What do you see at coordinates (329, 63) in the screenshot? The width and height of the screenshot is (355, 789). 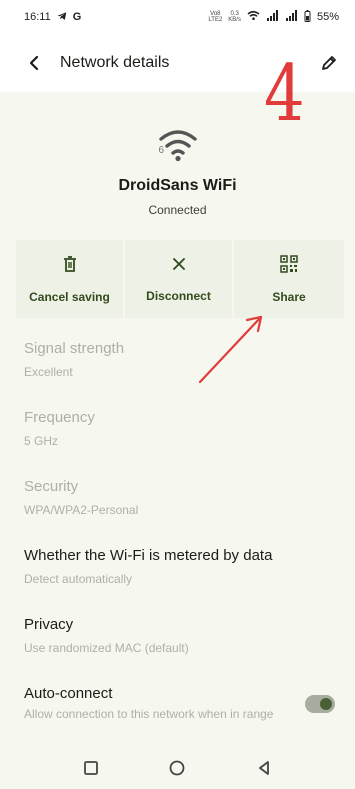 I see `edit-icon` at bounding box center [329, 63].